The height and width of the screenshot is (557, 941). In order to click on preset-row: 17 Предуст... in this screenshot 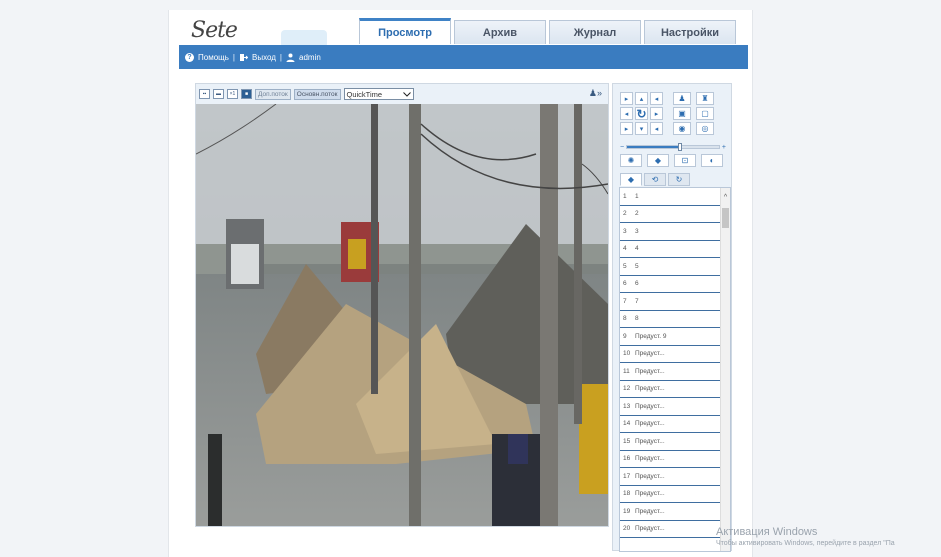, I will do `click(670, 477)`.